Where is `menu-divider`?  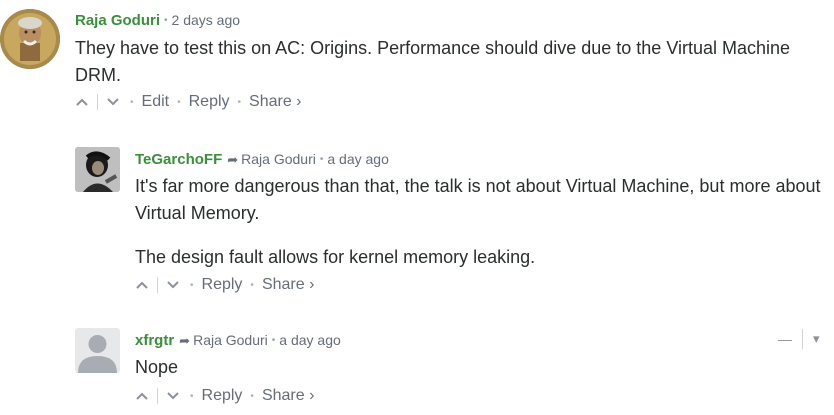 menu-divider is located at coordinates (802, 339).